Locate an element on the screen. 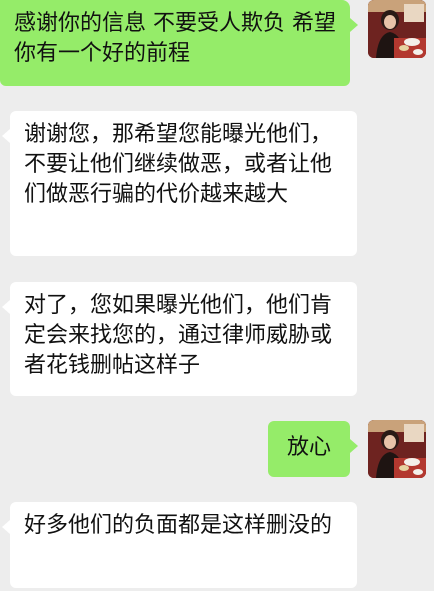 The height and width of the screenshot is (591, 434). message-text: 感谢你的信息 不要受人欺负 希望你有一个好的前程 is located at coordinates (175, 38).